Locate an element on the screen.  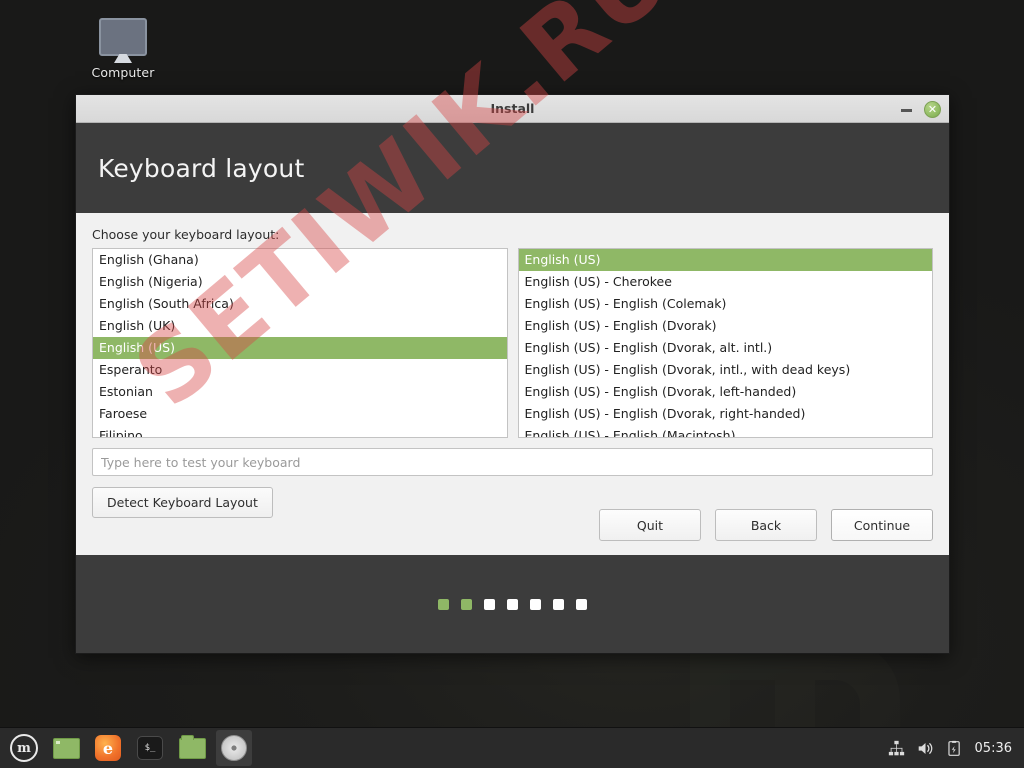
page-title: Keyboard layout is located at coordinates (201, 168).